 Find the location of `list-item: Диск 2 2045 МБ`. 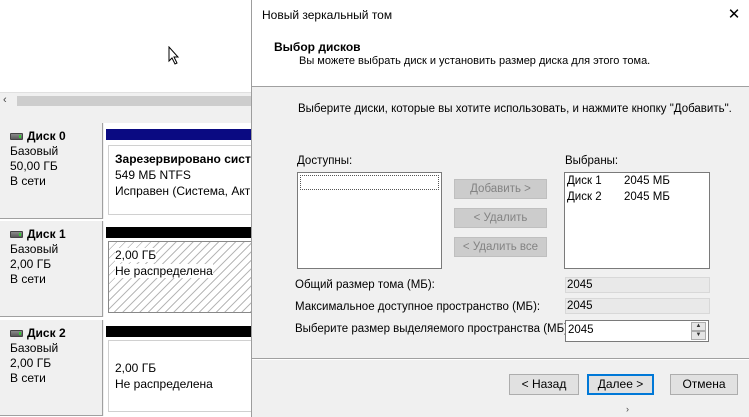

list-item: Диск 2 2045 МБ is located at coordinates (618, 197).